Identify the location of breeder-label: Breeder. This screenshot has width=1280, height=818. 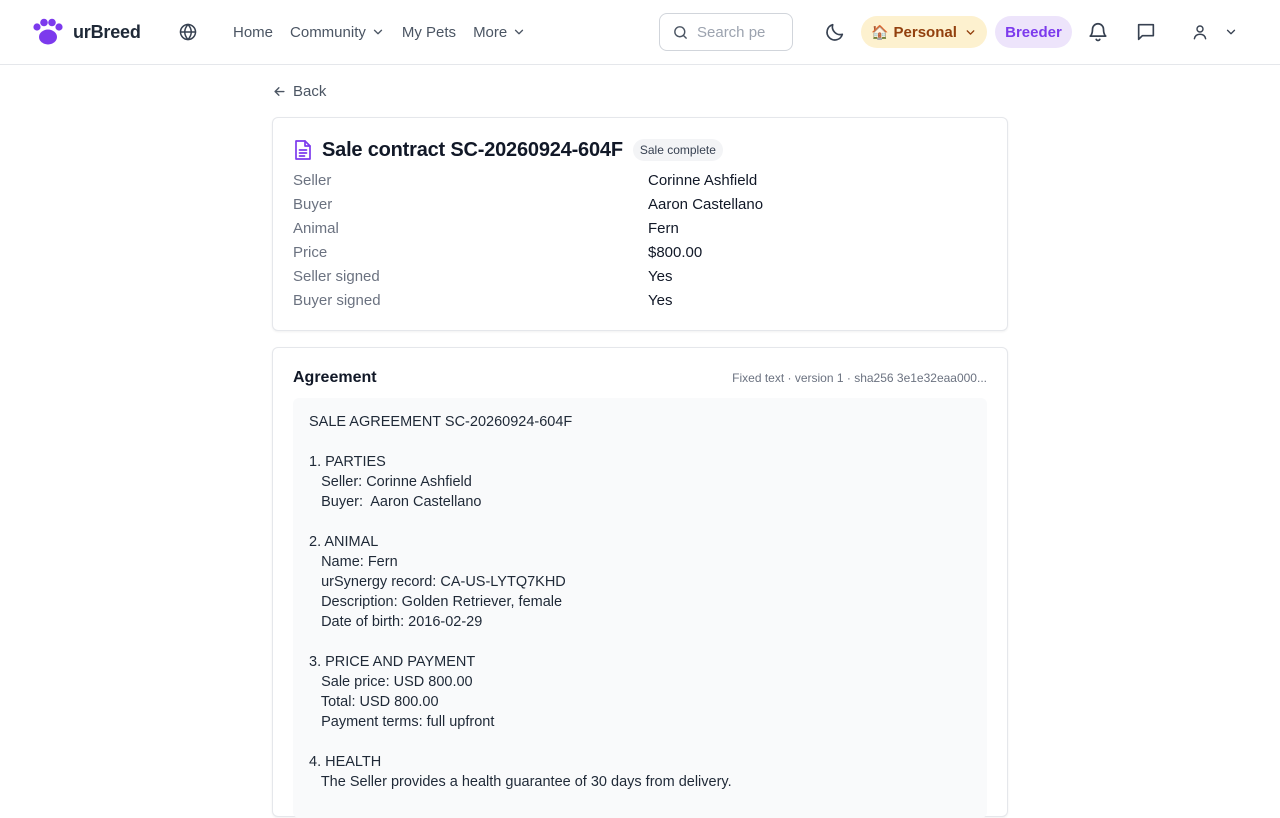
(1033, 32).